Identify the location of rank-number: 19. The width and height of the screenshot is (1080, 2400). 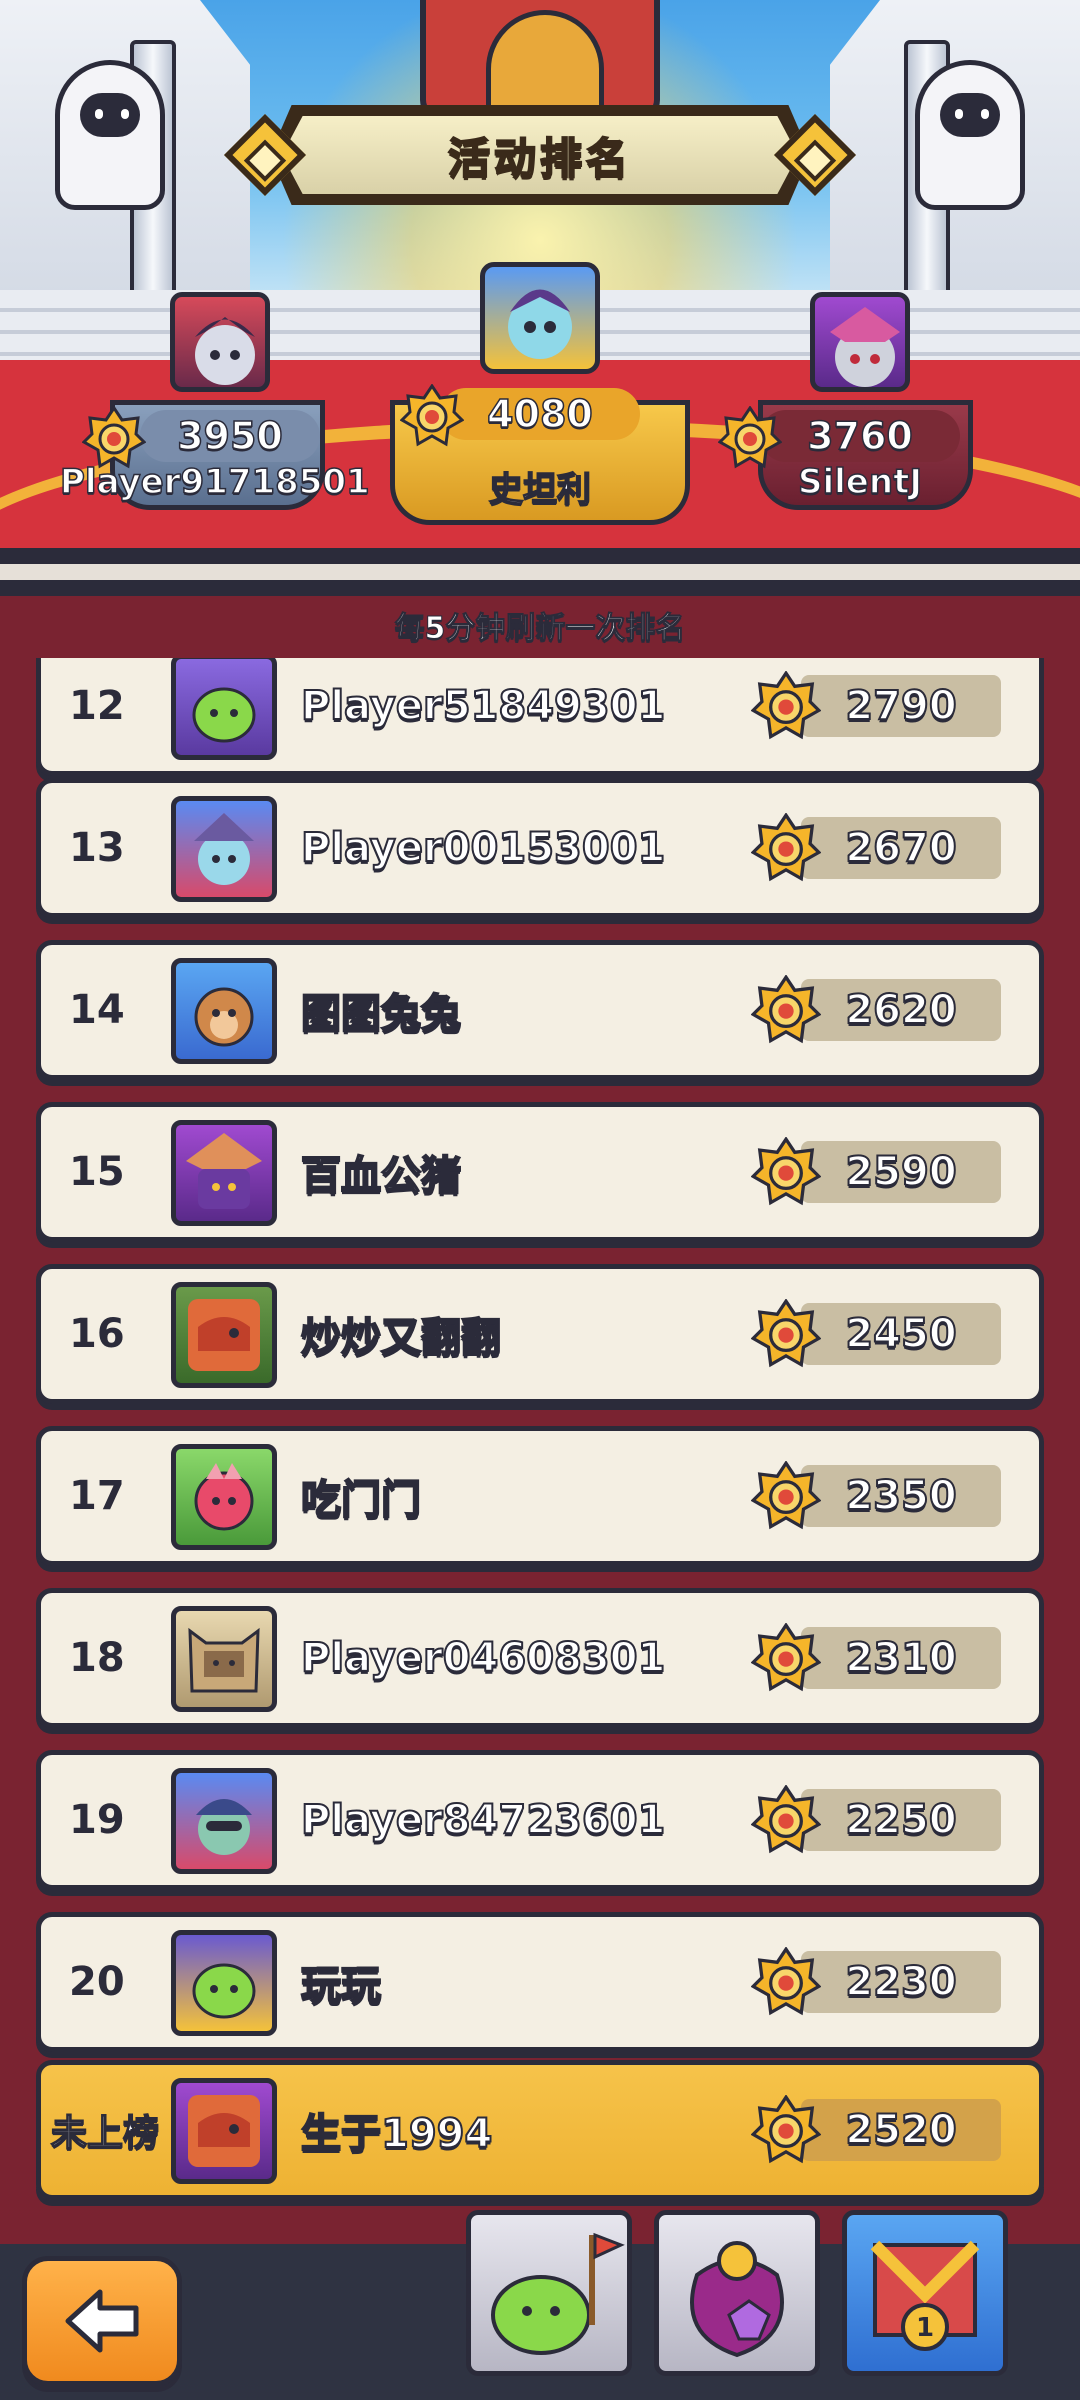
(97, 1820).